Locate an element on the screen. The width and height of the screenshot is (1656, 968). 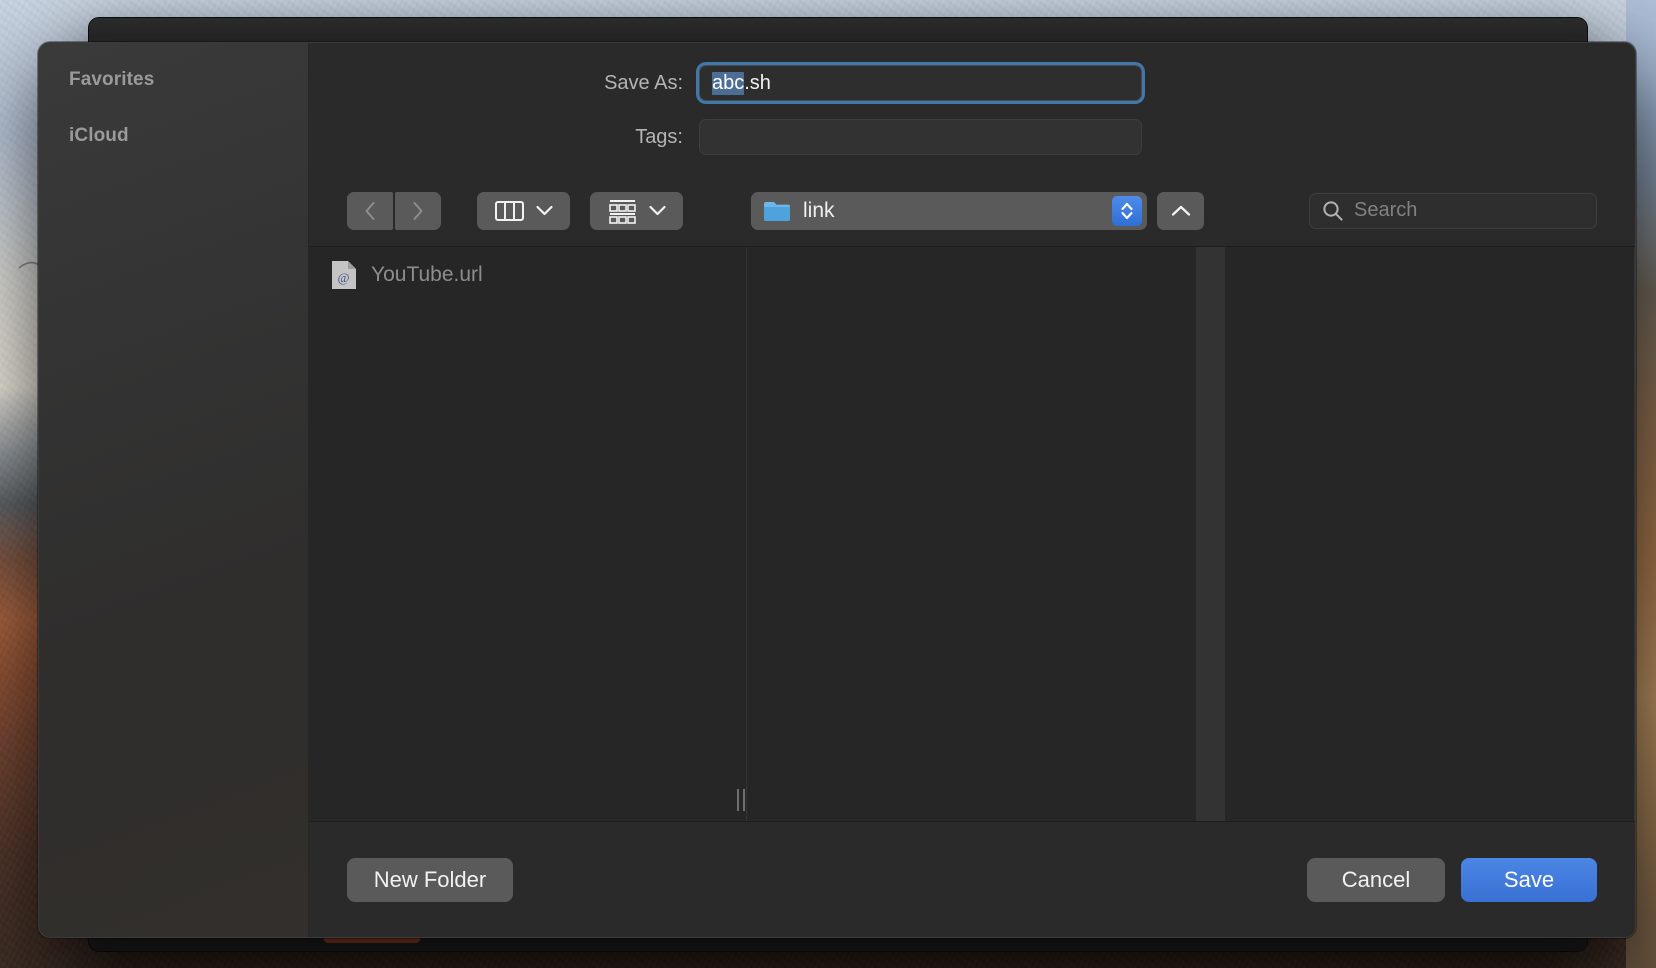
list-item-label: YouTube.url is located at coordinates (427, 274).